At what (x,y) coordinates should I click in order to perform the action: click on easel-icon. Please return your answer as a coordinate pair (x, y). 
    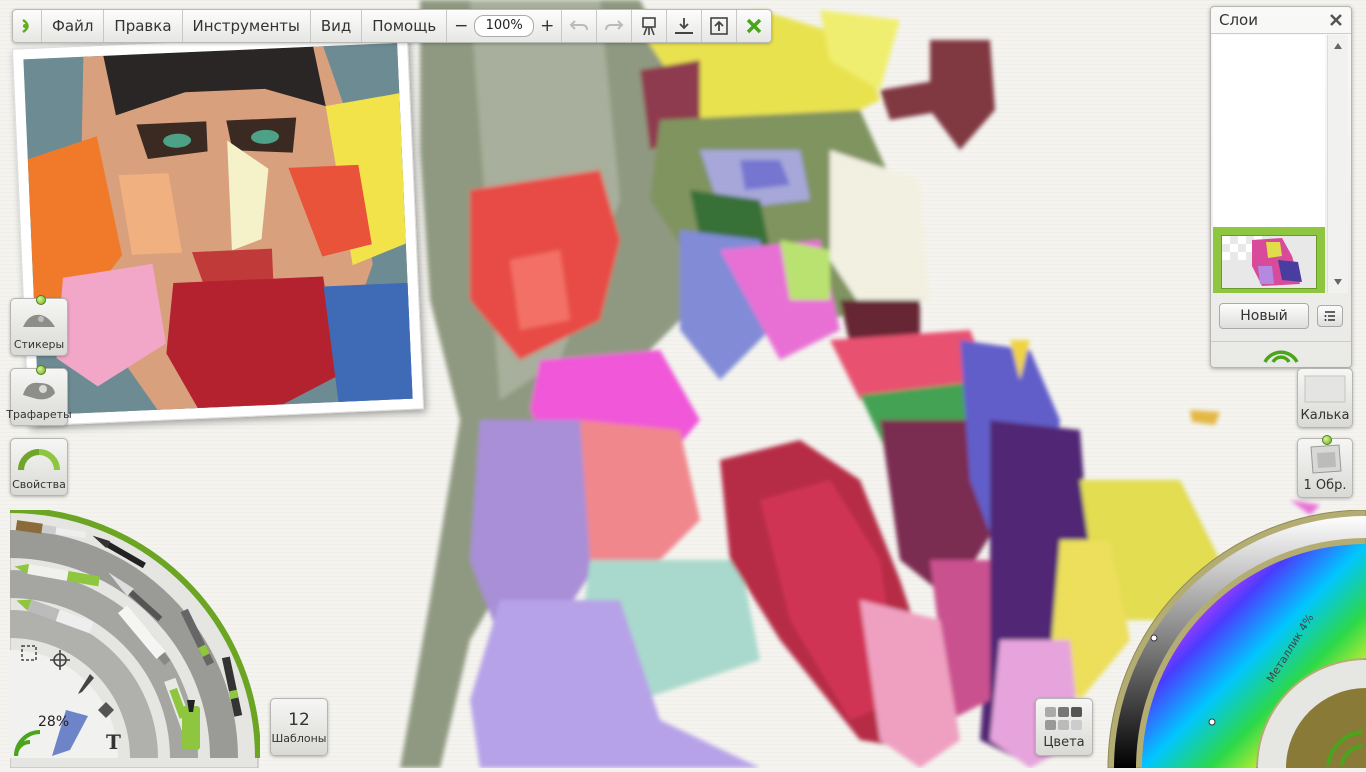
    Looking at the image, I should click on (649, 26).